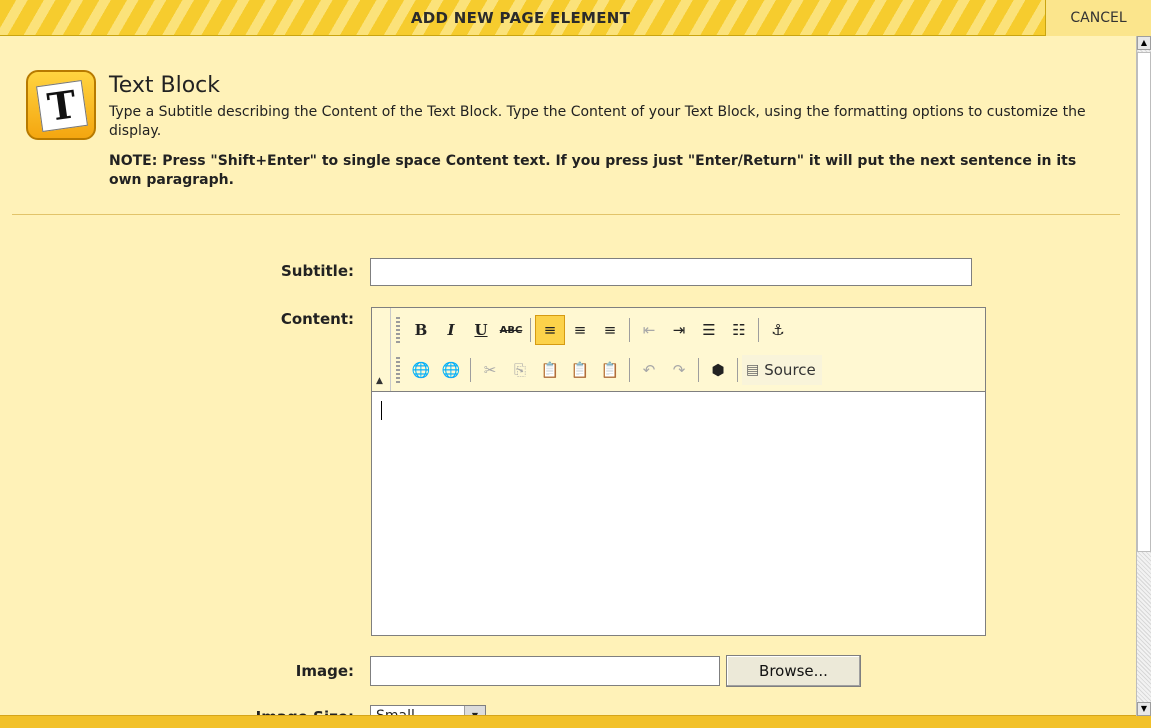  Describe the element at coordinates (718, 370) in the screenshot. I see `insert-object-button: ⬢` at that location.